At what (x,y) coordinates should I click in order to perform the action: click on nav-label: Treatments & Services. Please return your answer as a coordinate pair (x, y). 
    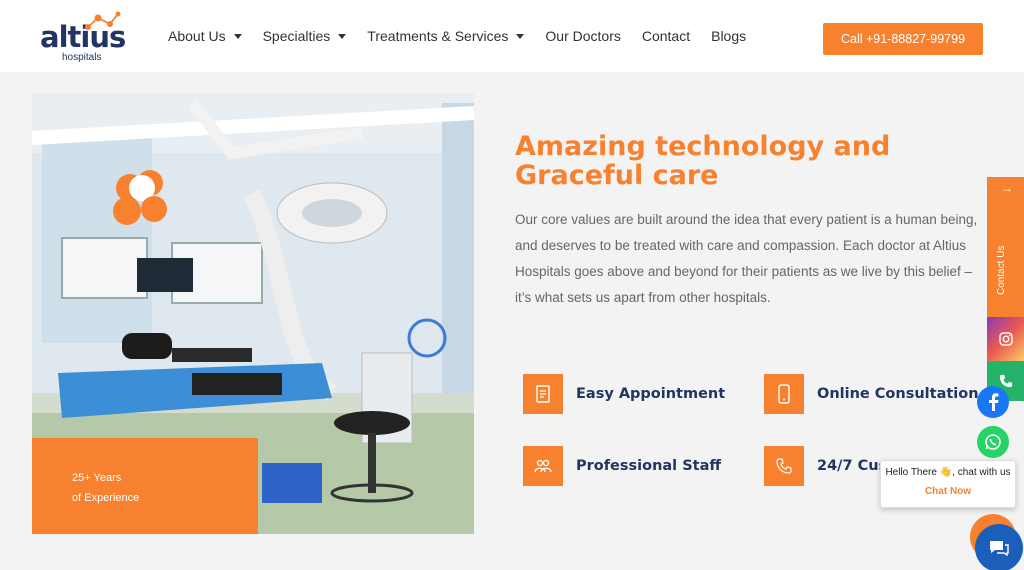
    Looking at the image, I should click on (438, 36).